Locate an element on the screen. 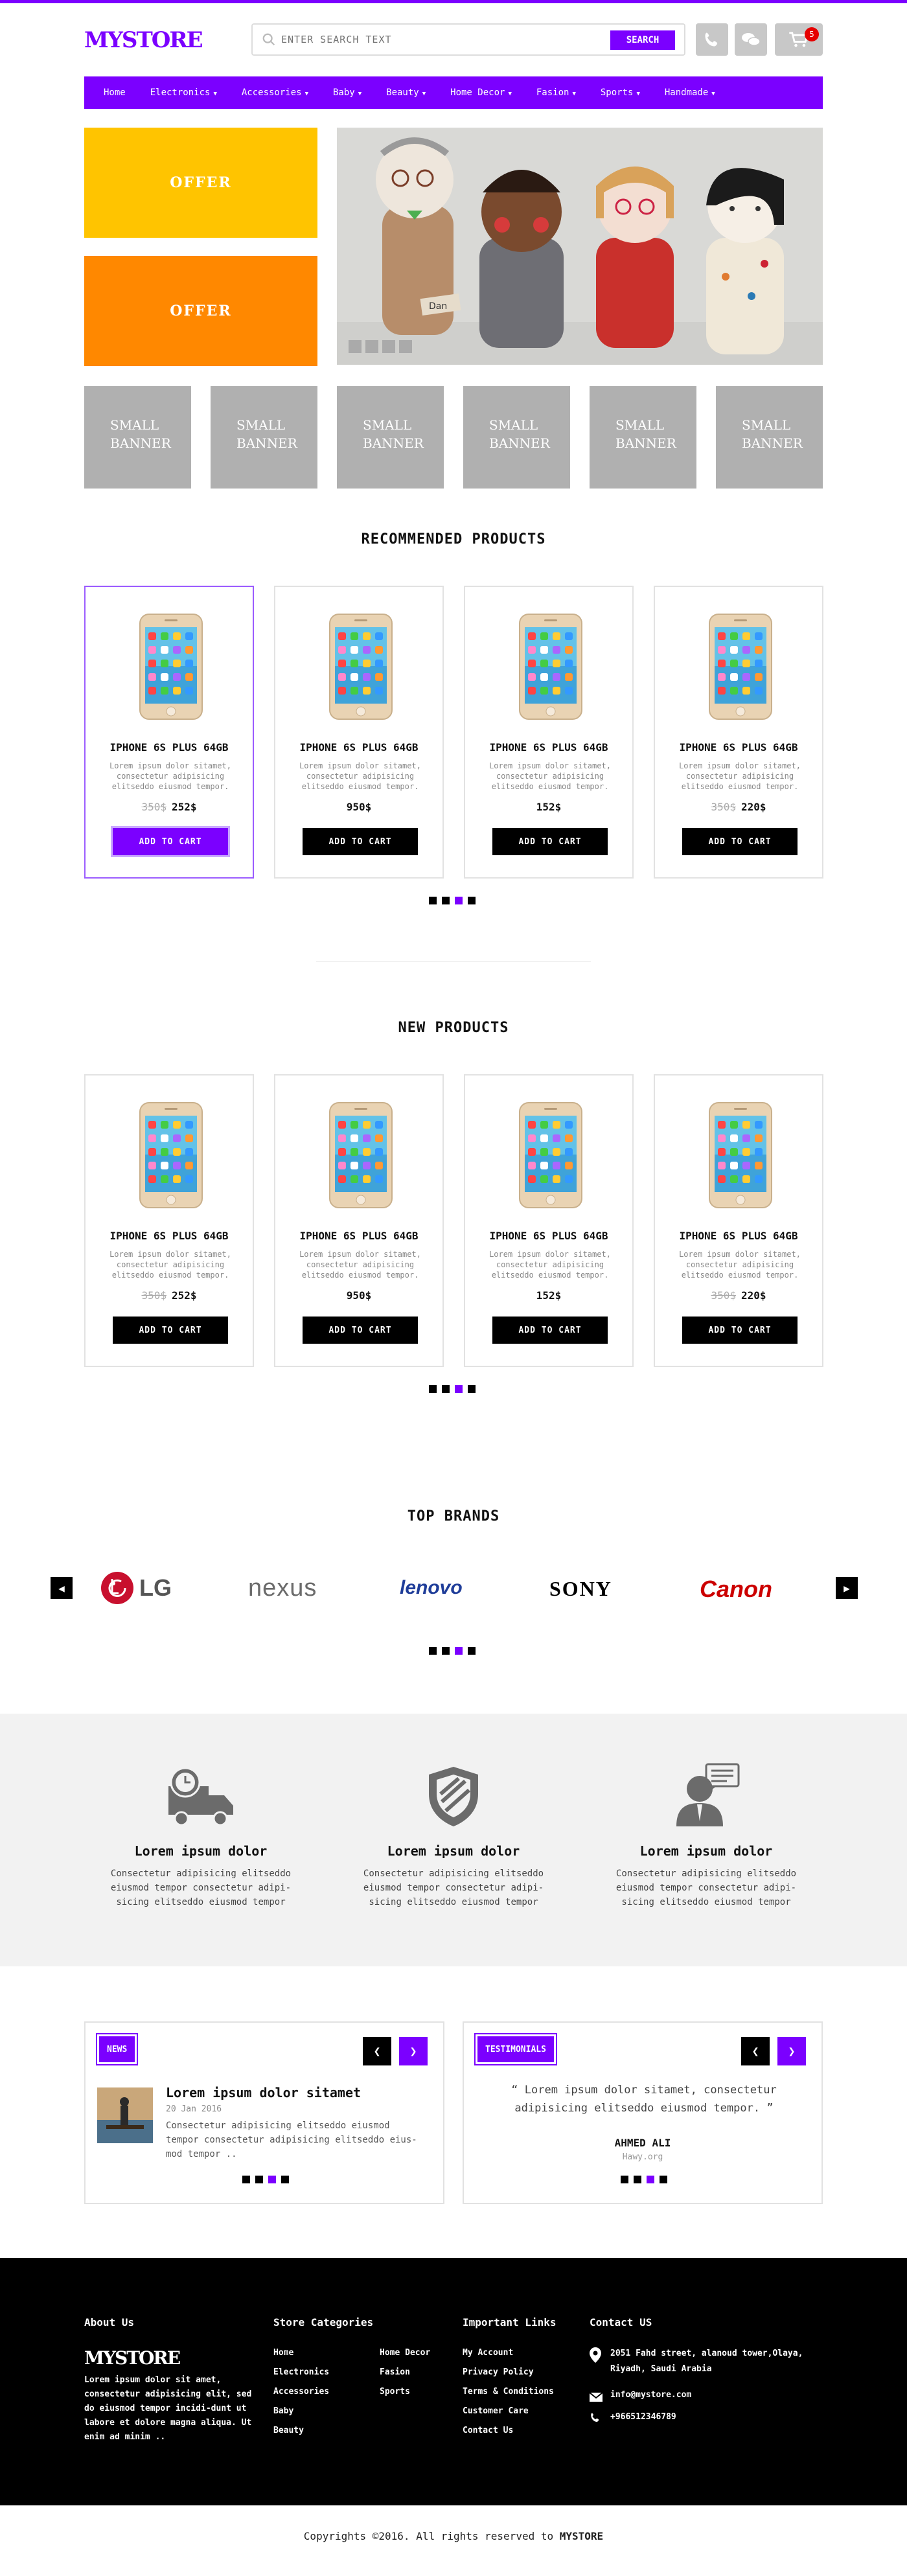 The width and height of the screenshot is (907, 2576). offer-banner-2: OFFER is located at coordinates (200, 311).